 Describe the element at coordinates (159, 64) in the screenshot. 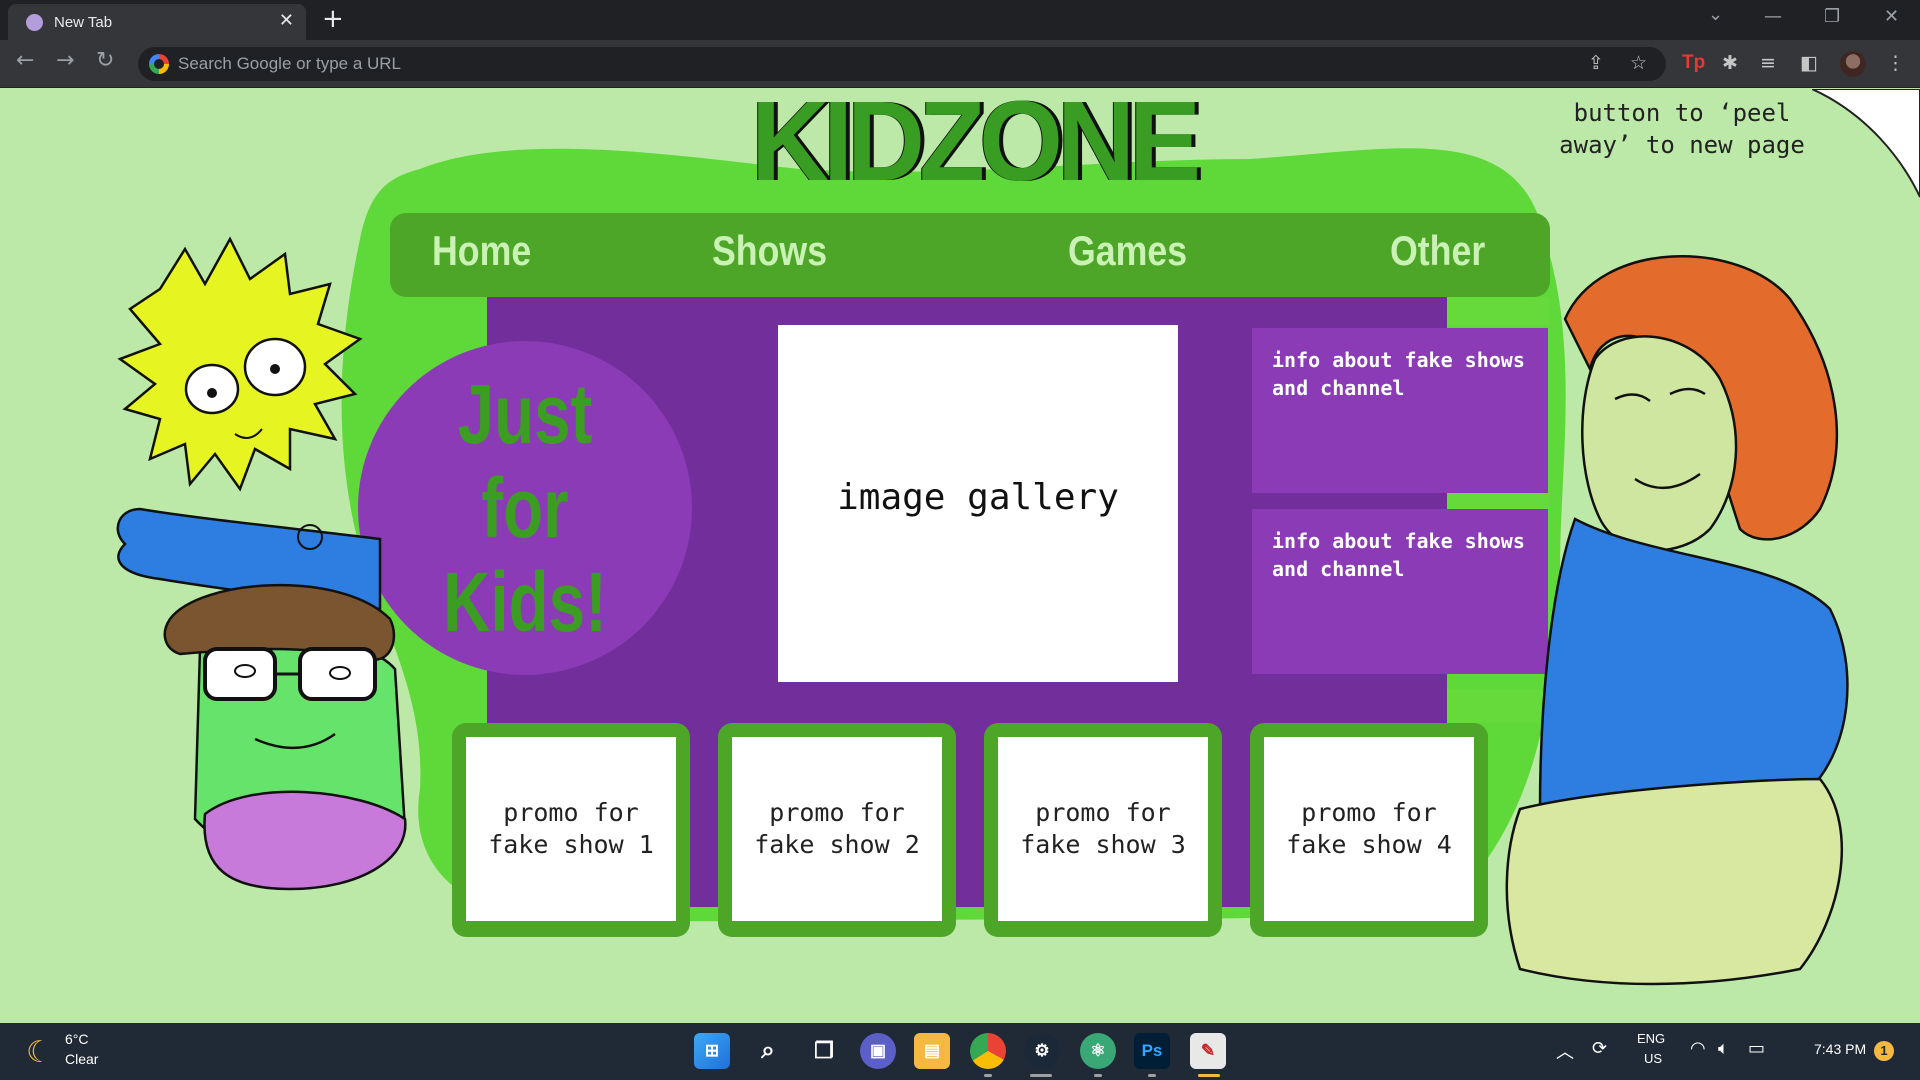

I see `google-icon` at that location.